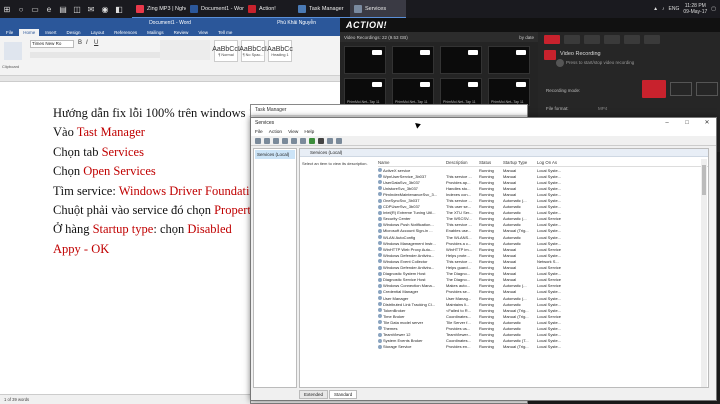 Image resolution: width=720 pixels, height=404 pixels. Describe the element at coordinates (403, 322) in the screenshot. I see `service-name: Tile Data model server` at that location.